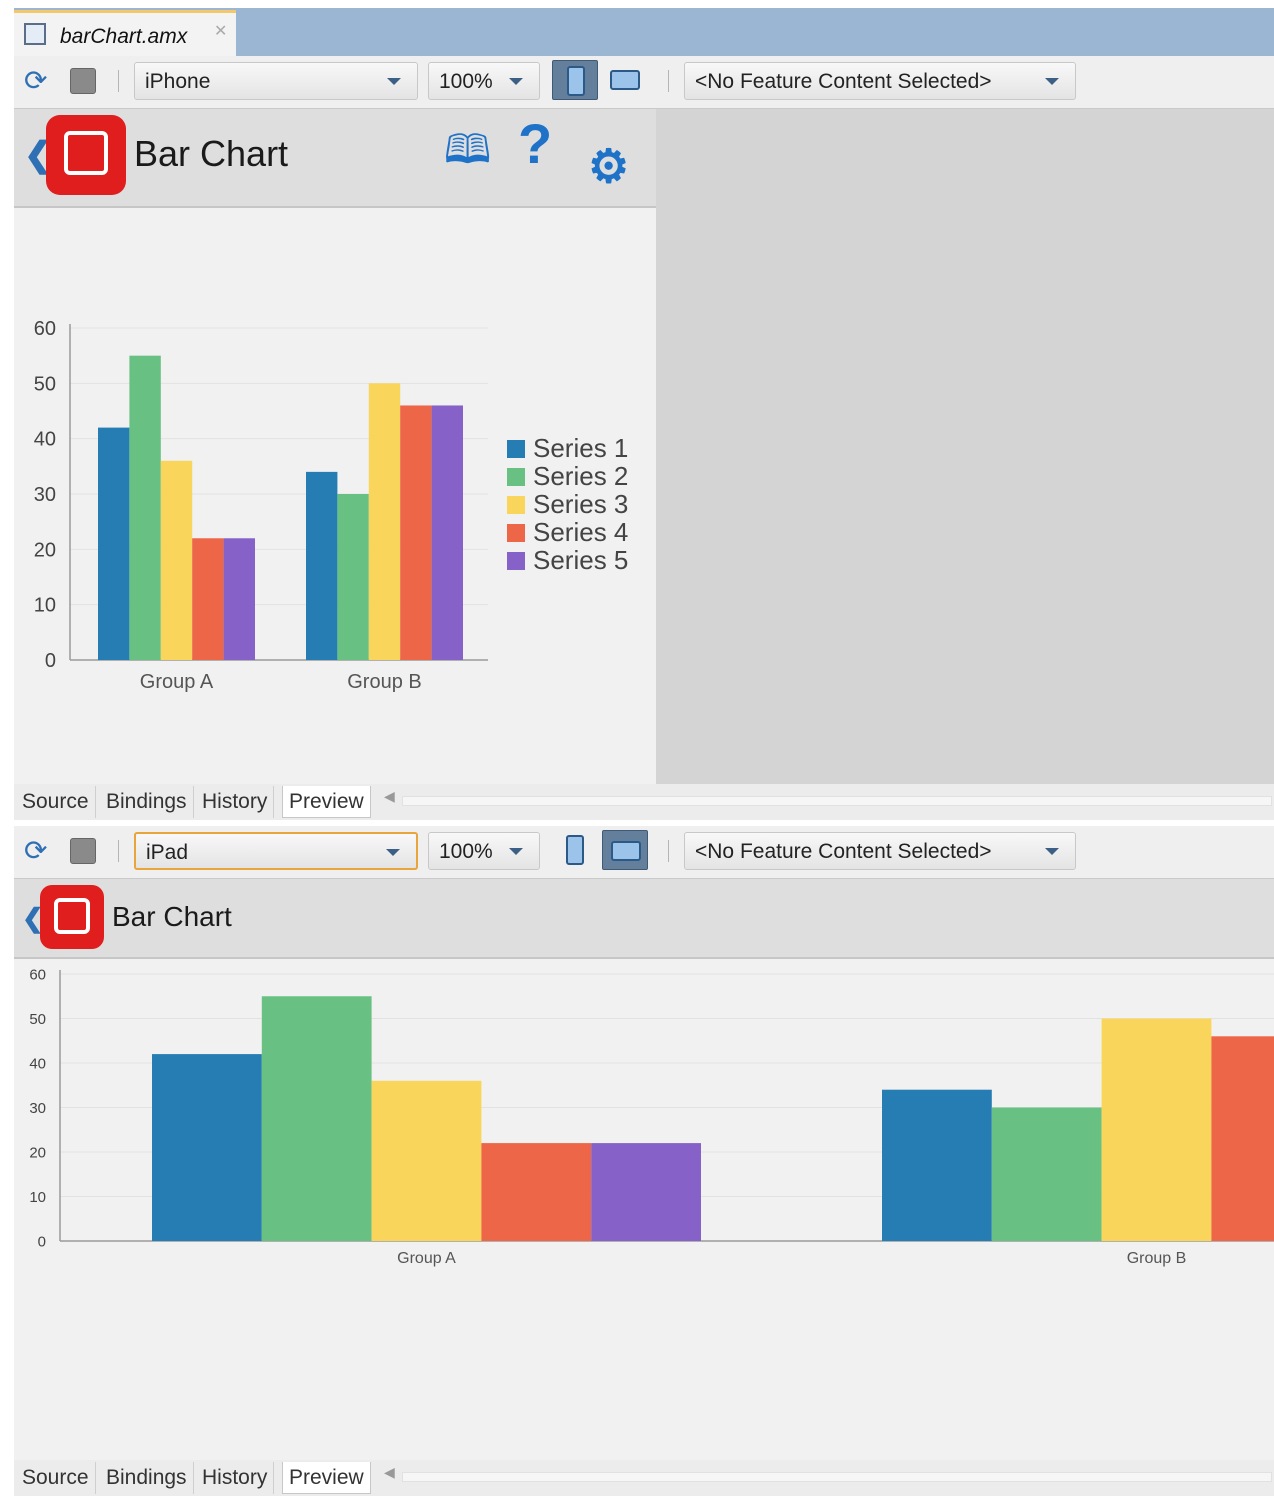 This screenshot has height=1496, width=1274. I want to click on bottom-tabs-ipad: Source Bindings History Preview ◀, so click(644, 1478).